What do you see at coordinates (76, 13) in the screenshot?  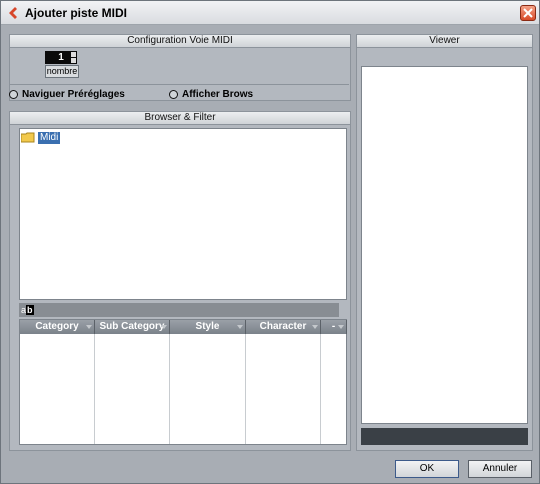 I see `window-title: Ajouter piste MIDI` at bounding box center [76, 13].